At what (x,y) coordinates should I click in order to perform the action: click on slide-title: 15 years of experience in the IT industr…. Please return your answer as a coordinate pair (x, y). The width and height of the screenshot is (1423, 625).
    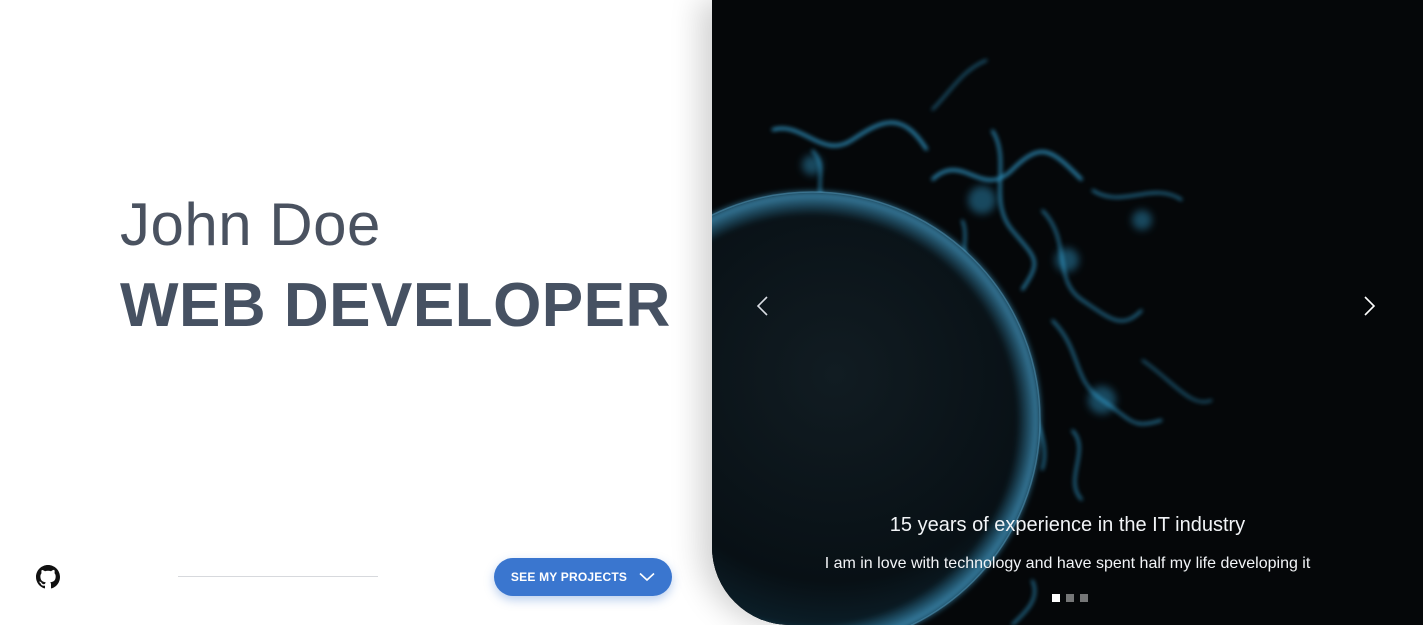
    Looking at the image, I should click on (1067, 525).